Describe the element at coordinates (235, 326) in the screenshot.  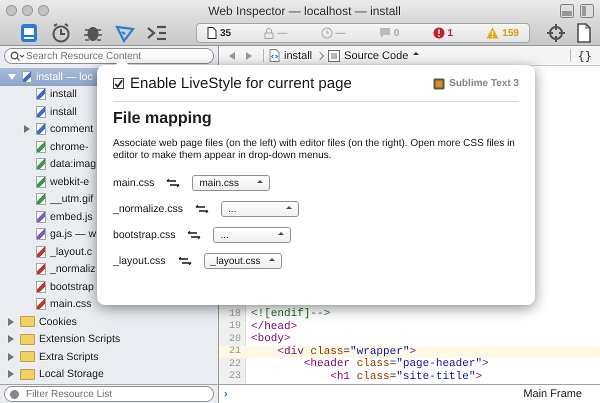
I see `line-number: 19` at that location.